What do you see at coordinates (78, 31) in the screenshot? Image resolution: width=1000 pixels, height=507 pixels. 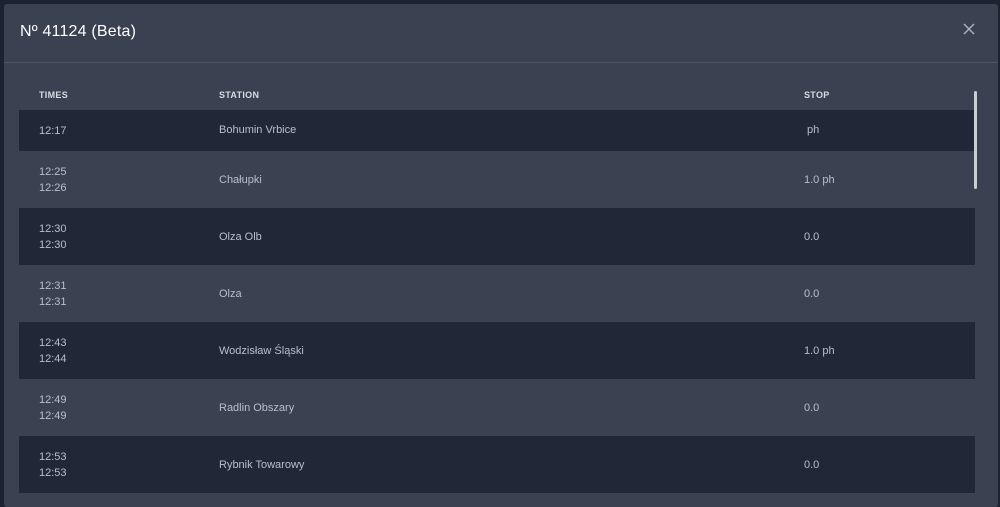 I see `modal-title: Nº 41124 (Beta)` at bounding box center [78, 31].